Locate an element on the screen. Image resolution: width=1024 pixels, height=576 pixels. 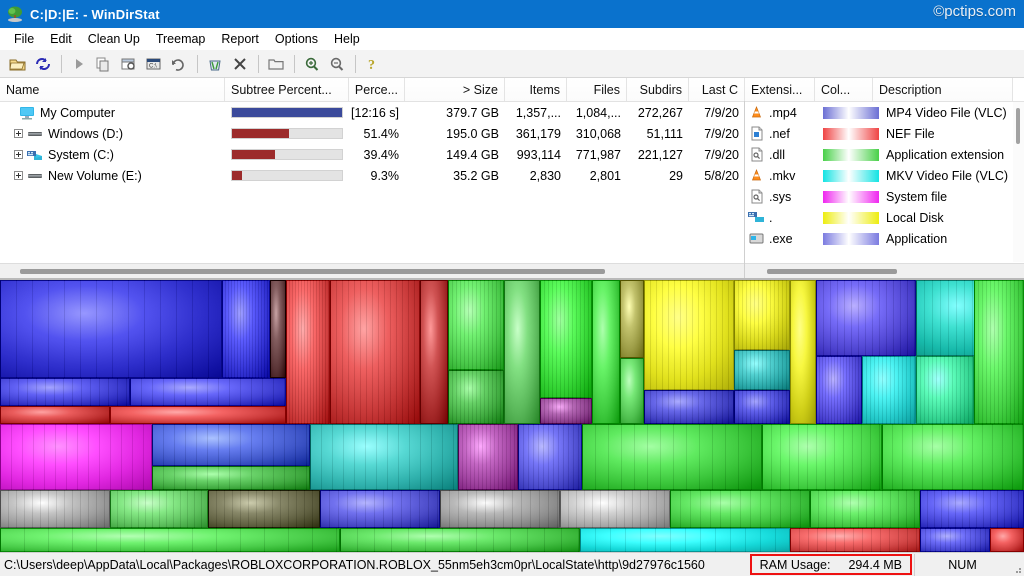
tile-blue-strip3 is located at coordinates (955, 540).